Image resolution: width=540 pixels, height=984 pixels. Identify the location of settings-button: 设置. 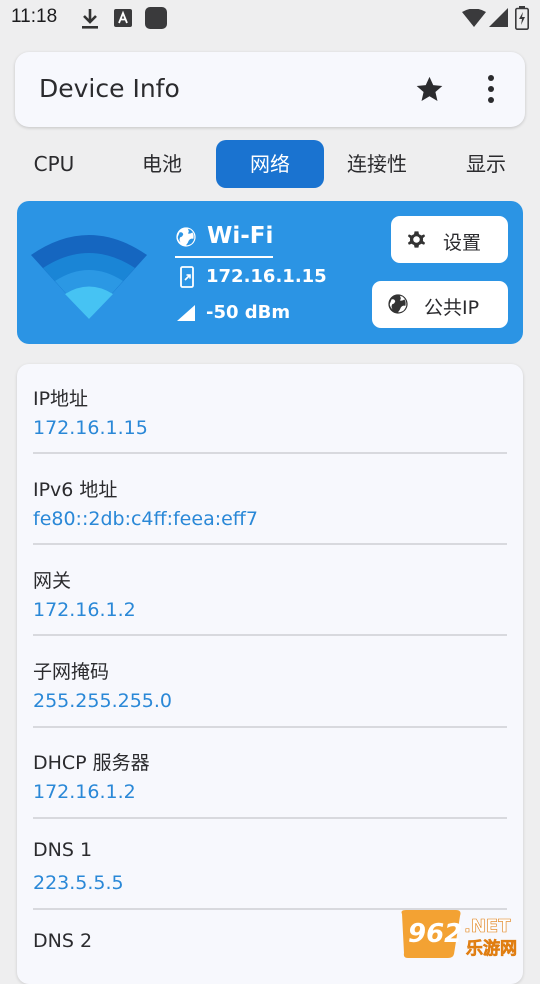
(449, 239).